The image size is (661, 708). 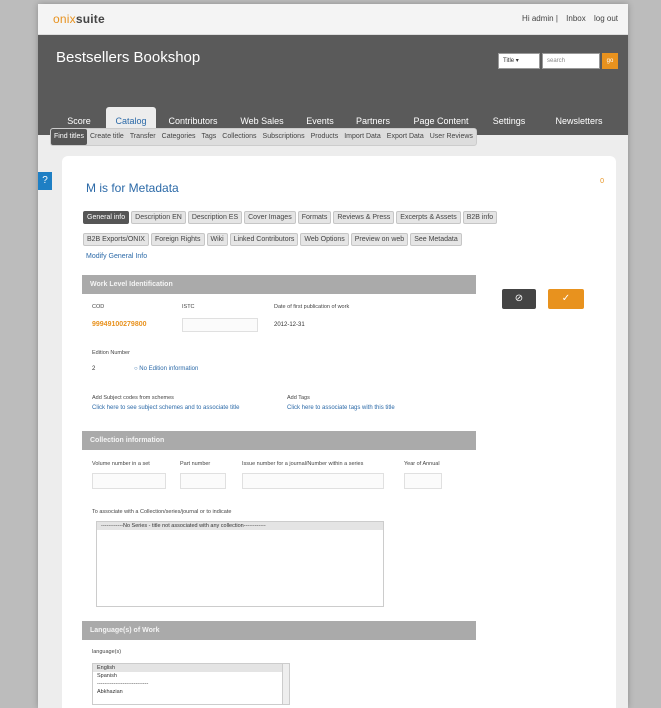 What do you see at coordinates (270, 217) in the screenshot?
I see `tab-cover-images: Cover Images` at bounding box center [270, 217].